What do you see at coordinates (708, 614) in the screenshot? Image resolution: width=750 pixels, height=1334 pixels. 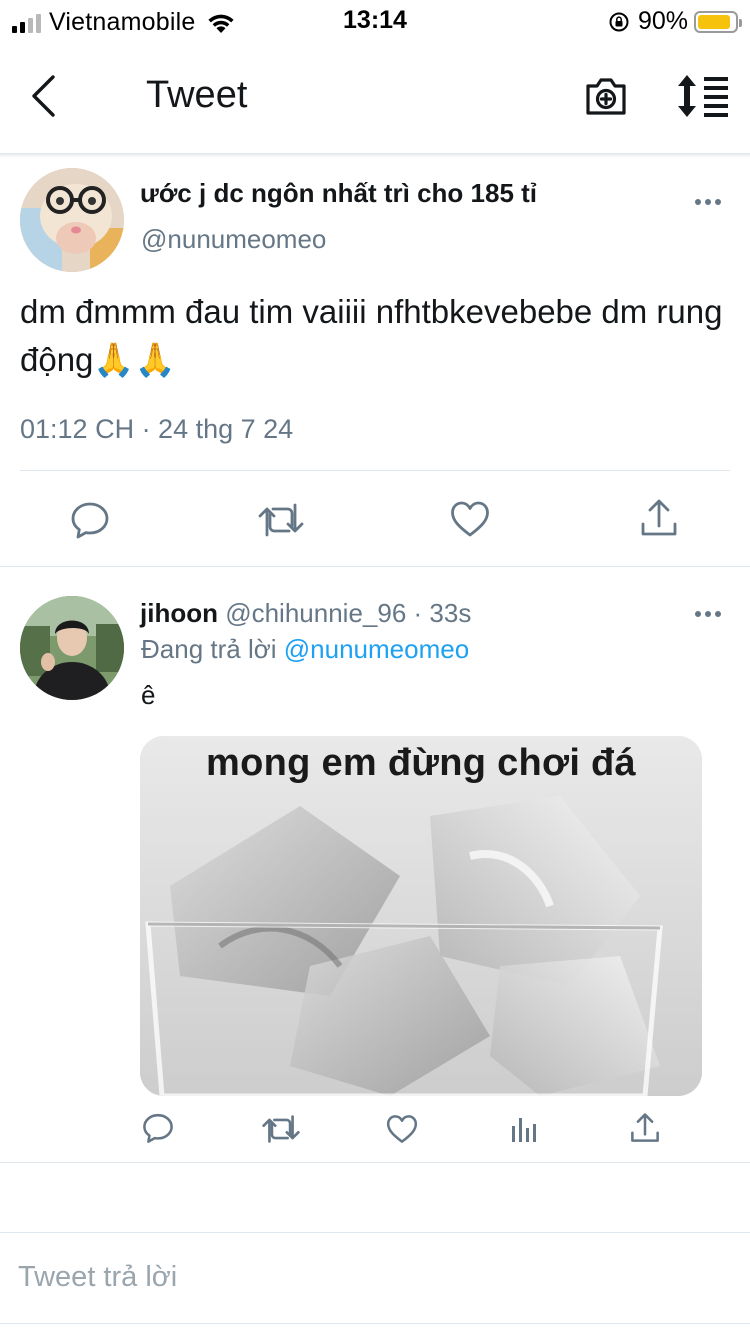 I see `reply-more-options-button` at bounding box center [708, 614].